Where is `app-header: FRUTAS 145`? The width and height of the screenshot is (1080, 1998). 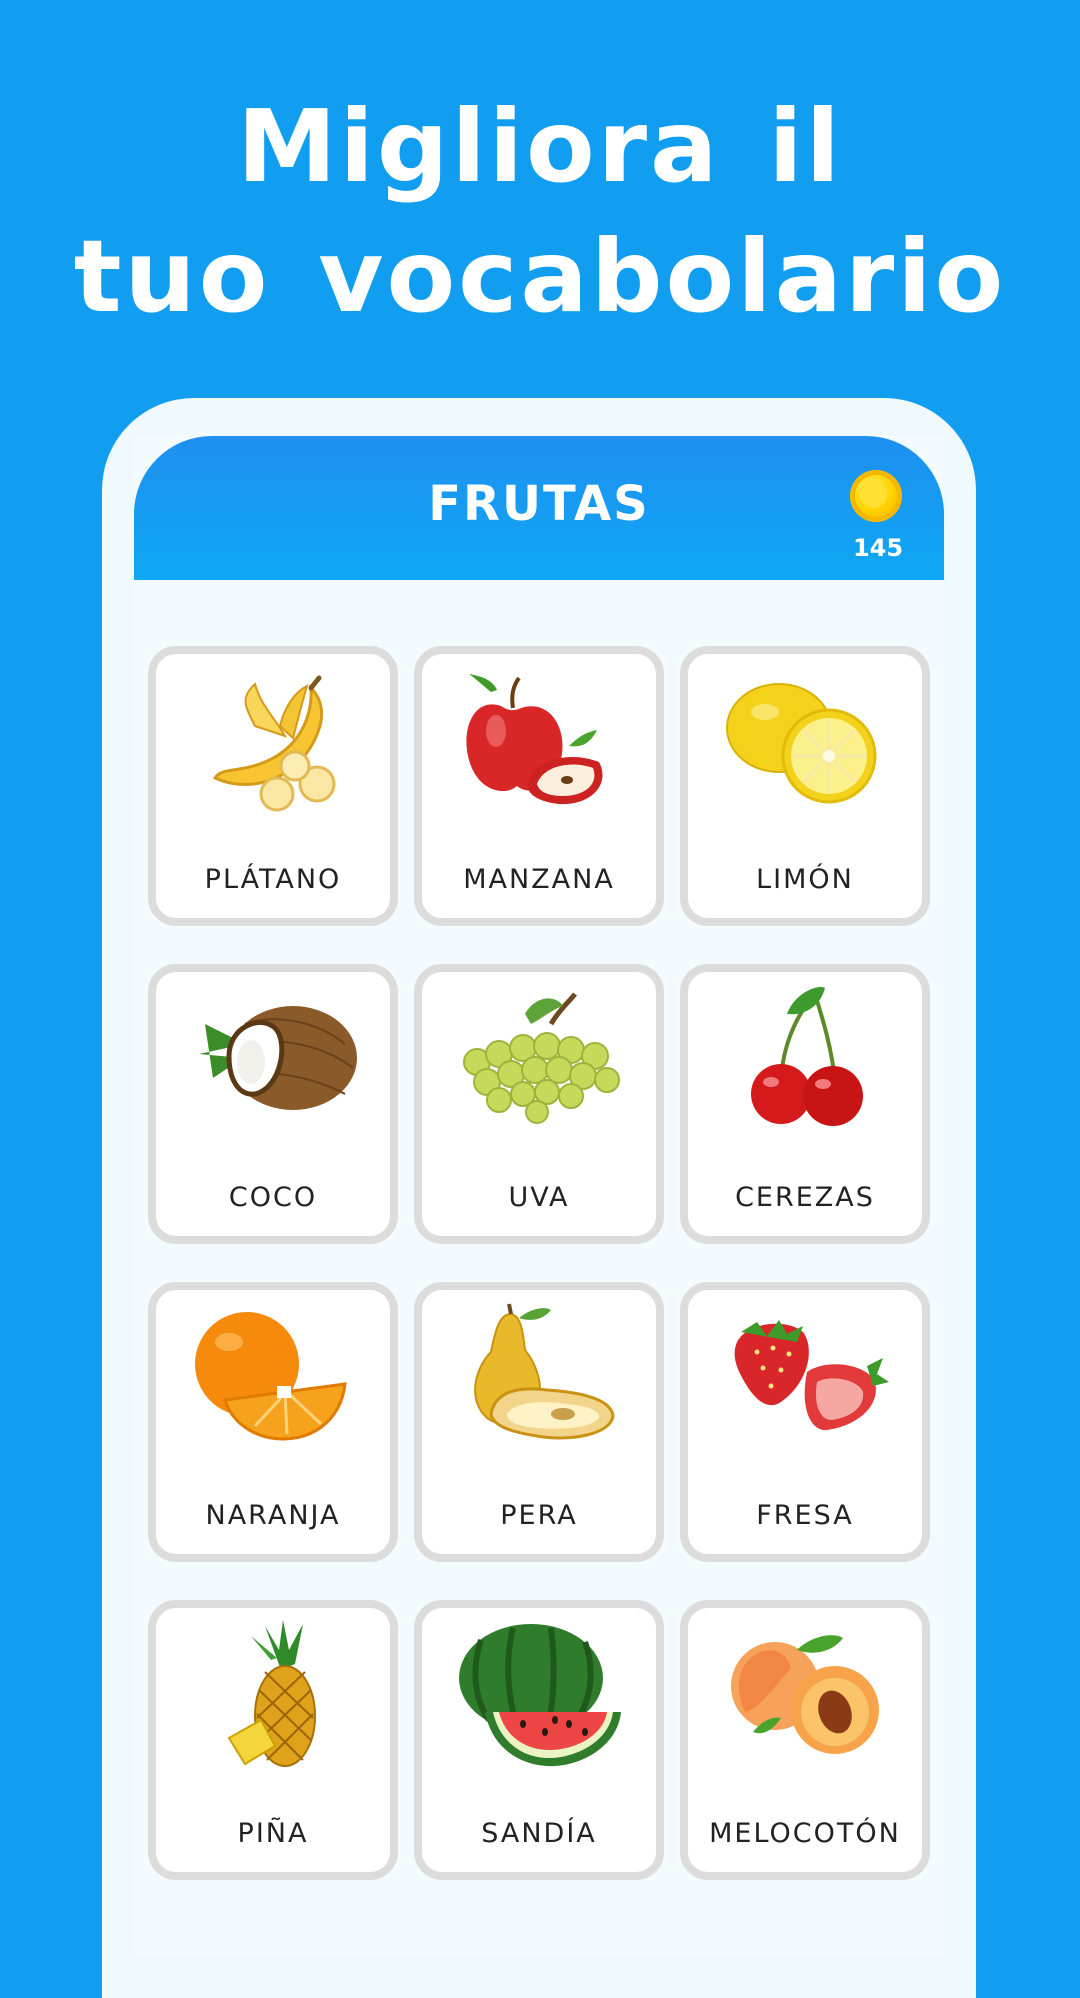
app-header: FRUTAS 145 is located at coordinates (539, 508).